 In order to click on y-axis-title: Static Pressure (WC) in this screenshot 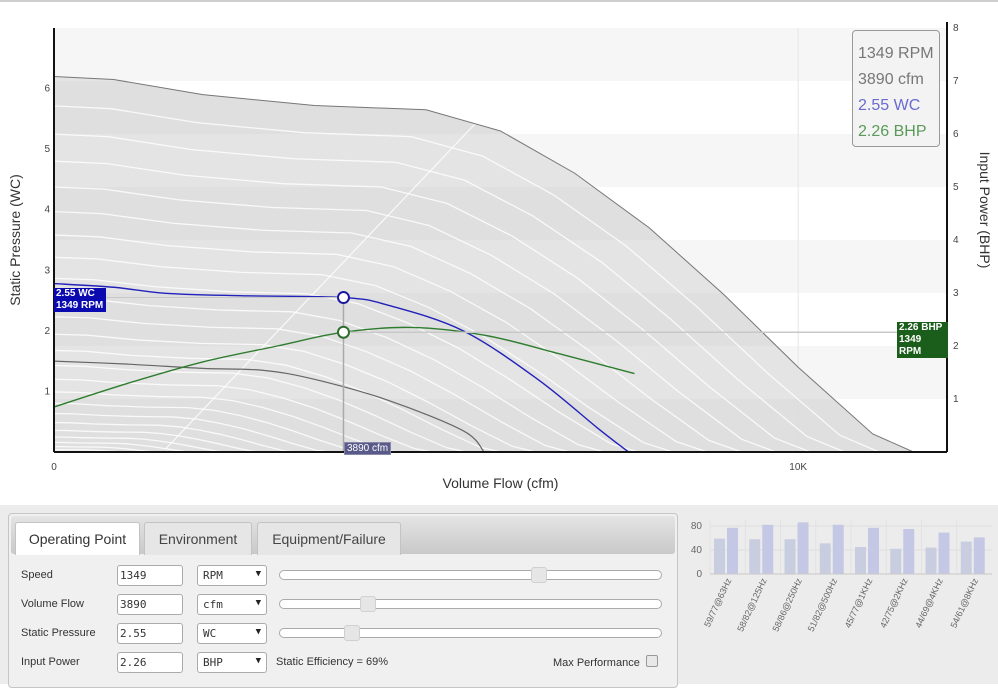, I will do `click(15, 239)`.